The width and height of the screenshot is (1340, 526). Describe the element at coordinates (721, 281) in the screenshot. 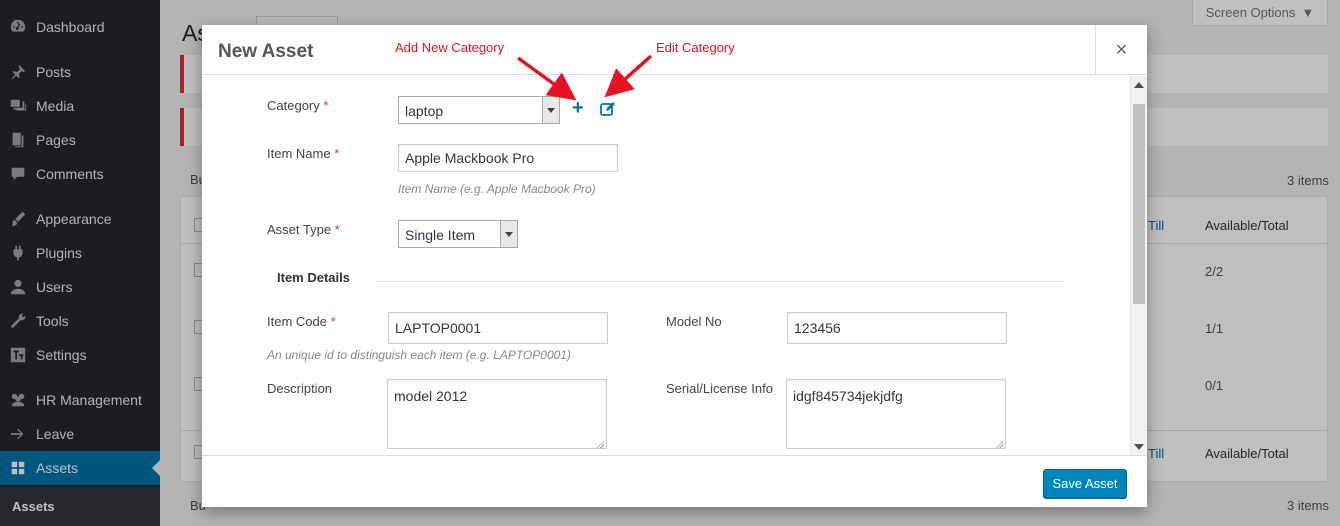

I see `section-divider` at that location.